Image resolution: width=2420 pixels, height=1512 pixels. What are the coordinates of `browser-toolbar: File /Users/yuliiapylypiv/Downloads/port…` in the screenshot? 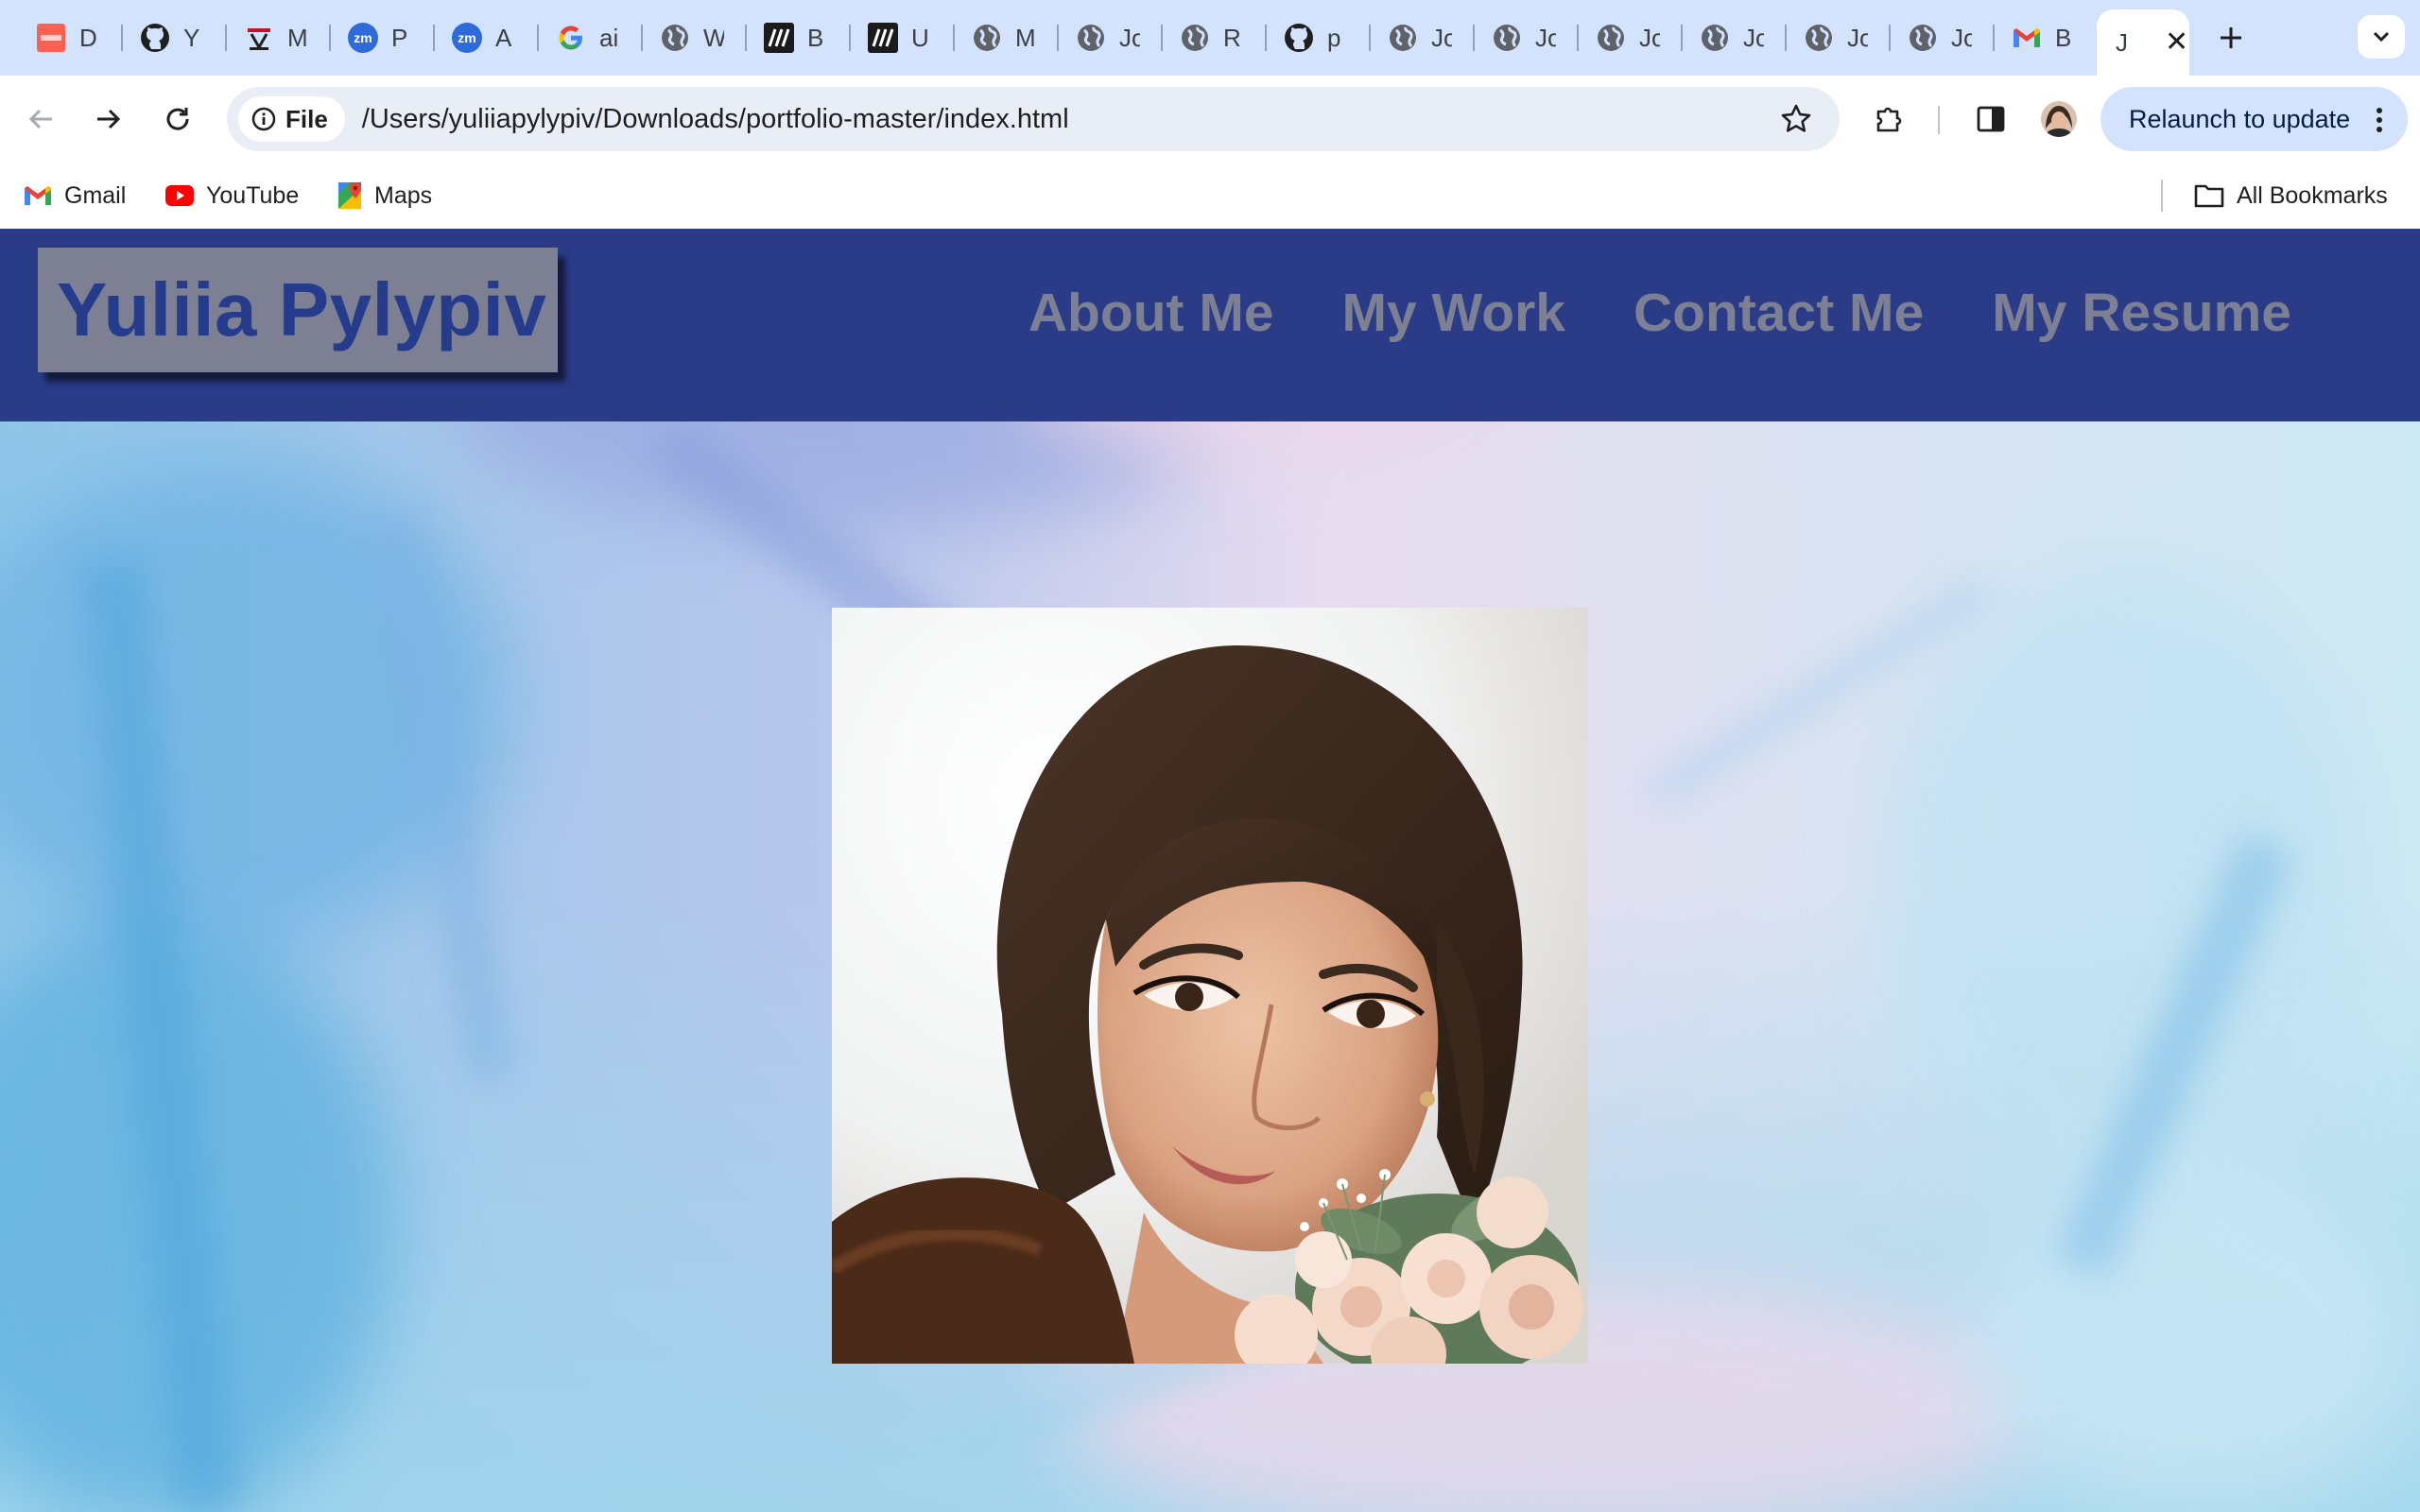 It's located at (1210, 119).